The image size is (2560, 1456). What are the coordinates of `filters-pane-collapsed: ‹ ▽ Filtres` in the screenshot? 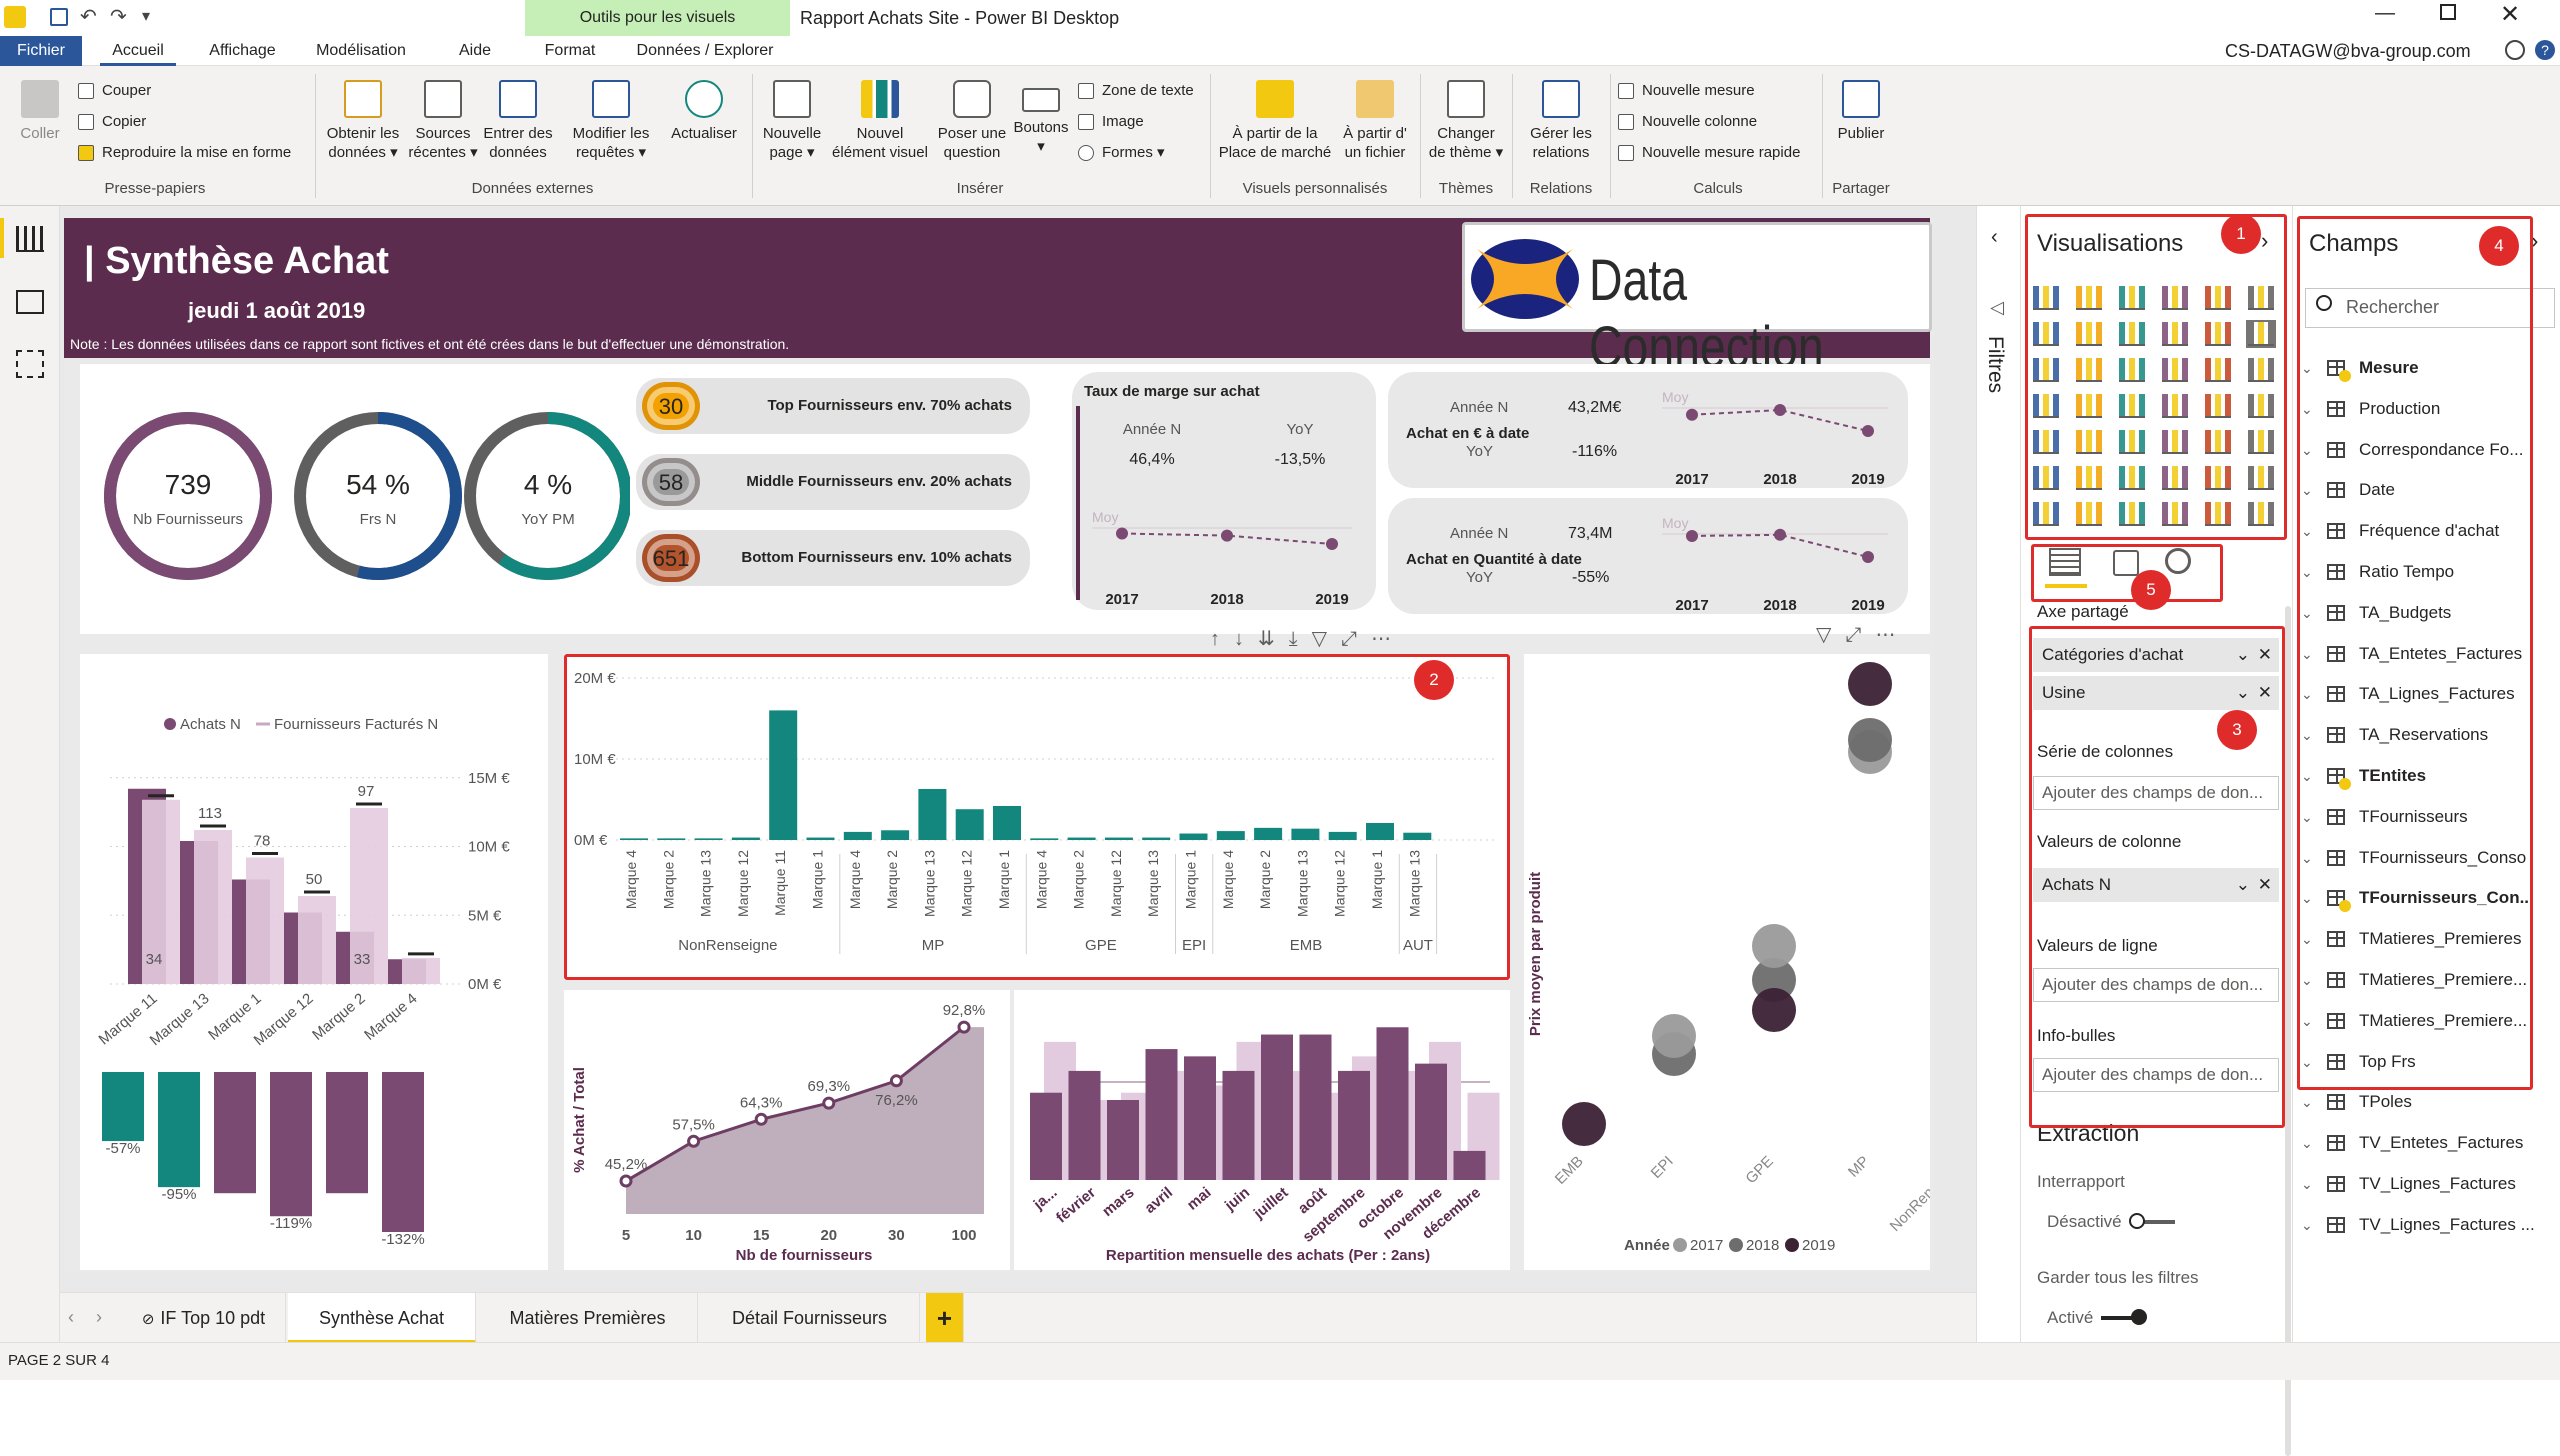 It's located at (1998, 781).